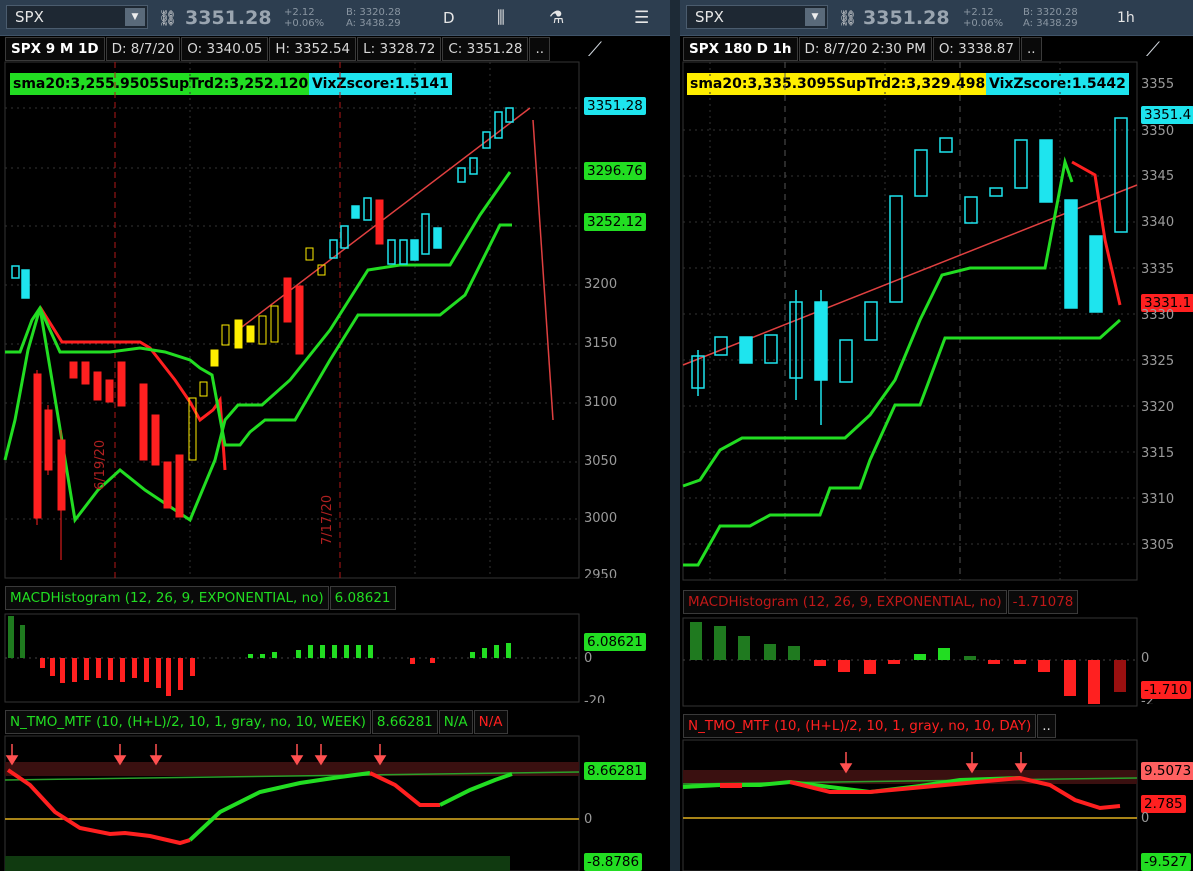  What do you see at coordinates (908, 663) in the screenshot?
I see `macd-bars` at bounding box center [908, 663].